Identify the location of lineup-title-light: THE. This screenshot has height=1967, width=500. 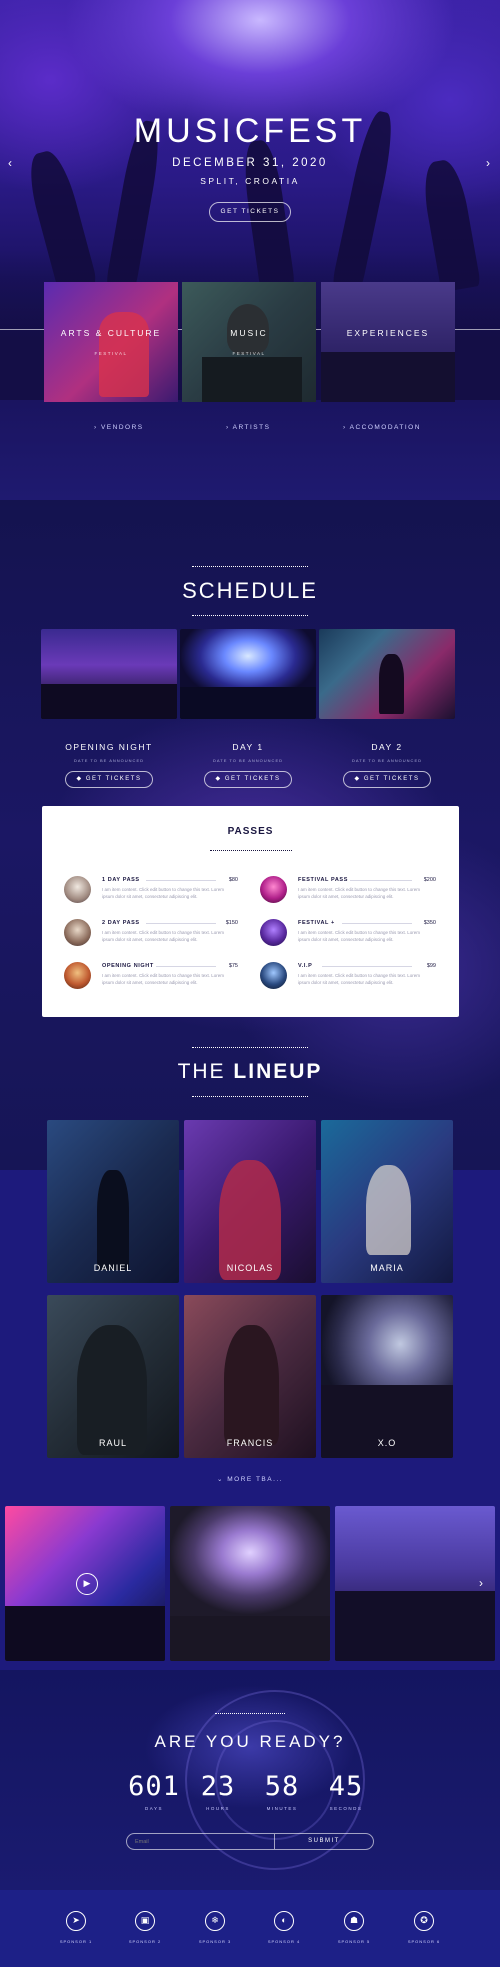
(205, 1071).